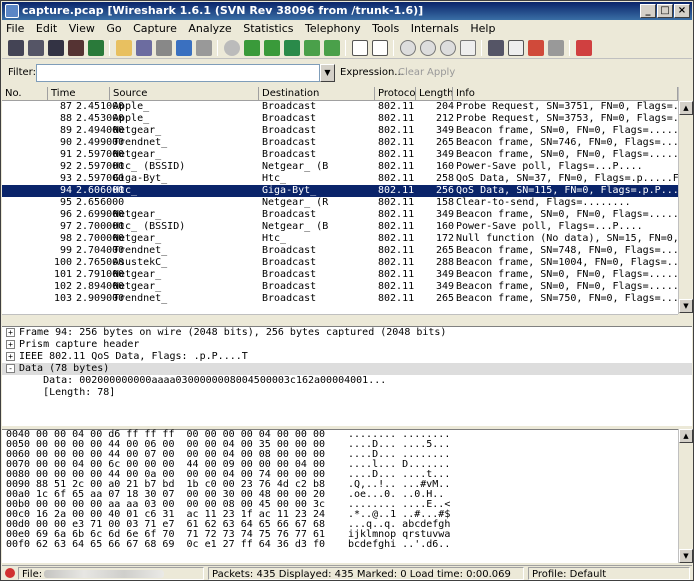 The height and width of the screenshot is (581, 694). I want to click on menu-tools: Tools, so click(385, 28).